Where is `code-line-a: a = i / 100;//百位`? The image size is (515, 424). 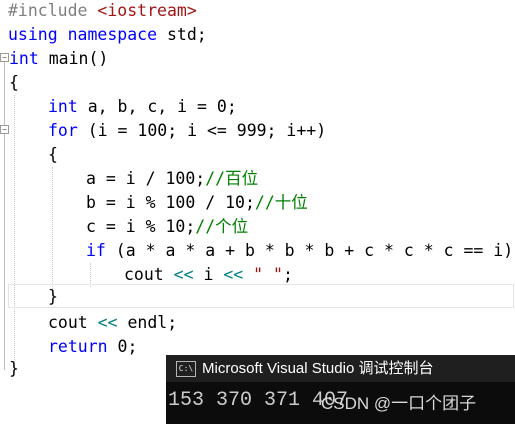 code-line-a: a = i / 100;//百位 is located at coordinates (172, 179).